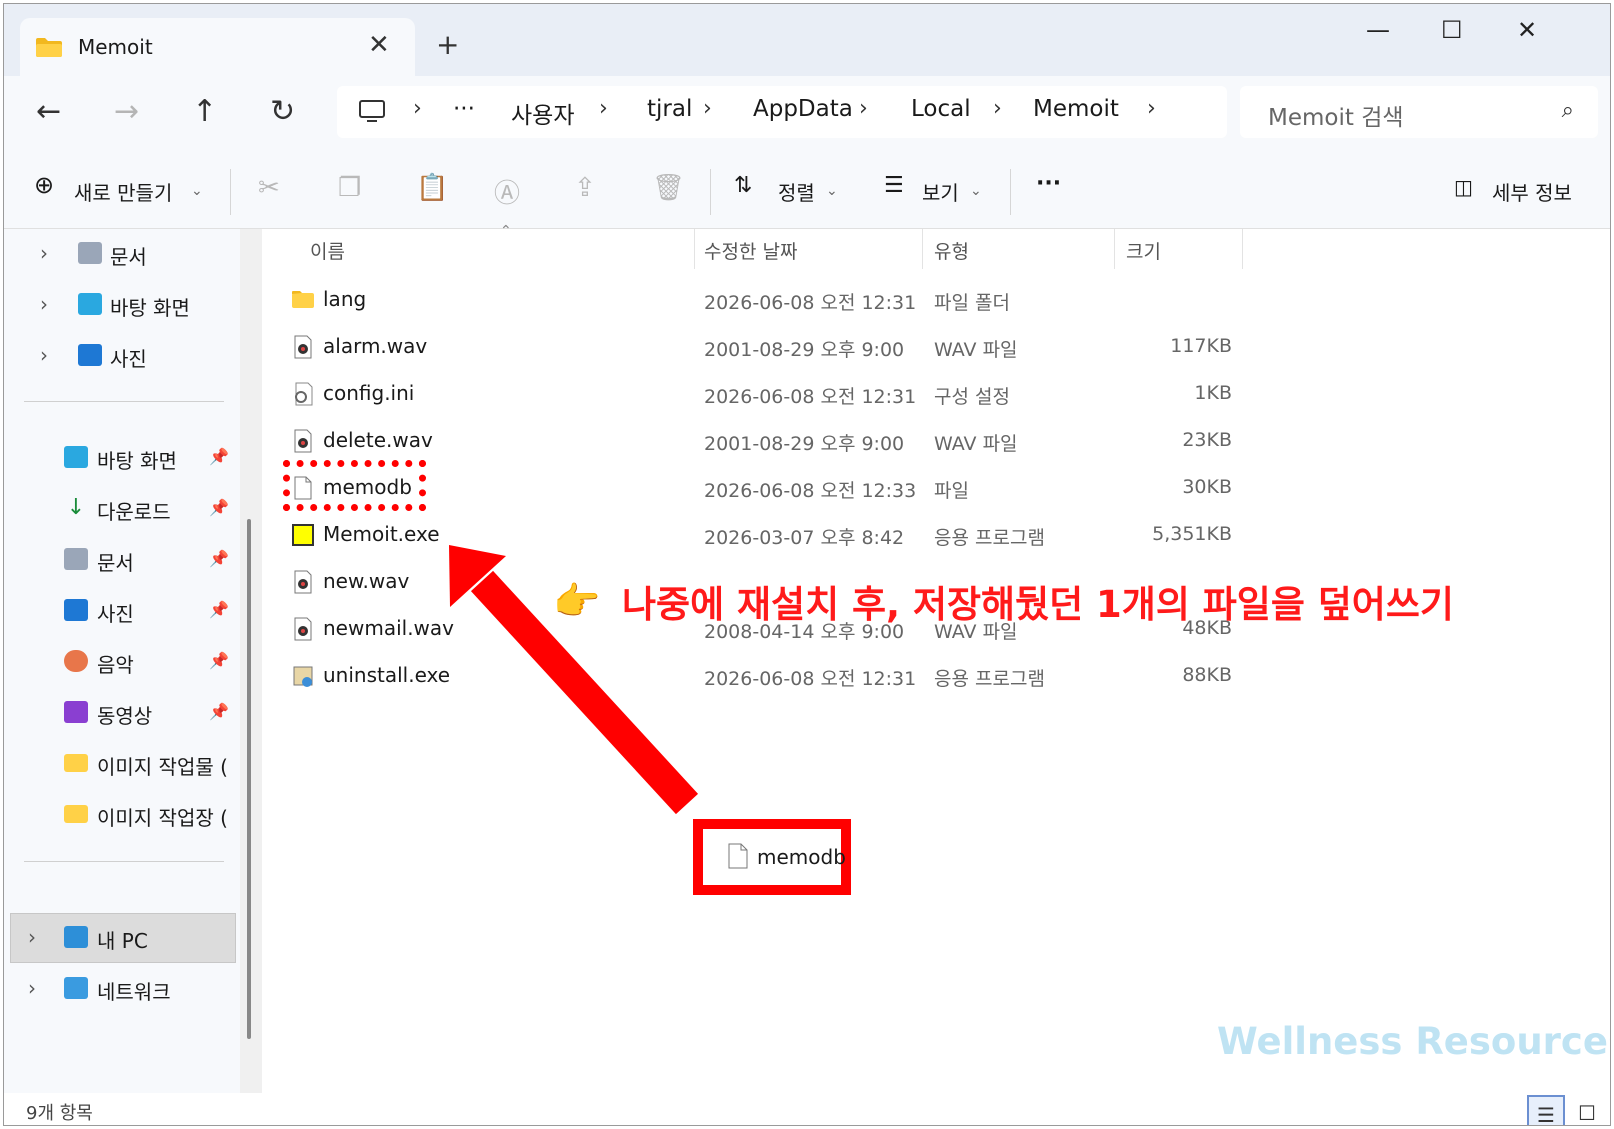  What do you see at coordinates (59, 1113) in the screenshot?
I see `item-count: 9개 항목` at bounding box center [59, 1113].